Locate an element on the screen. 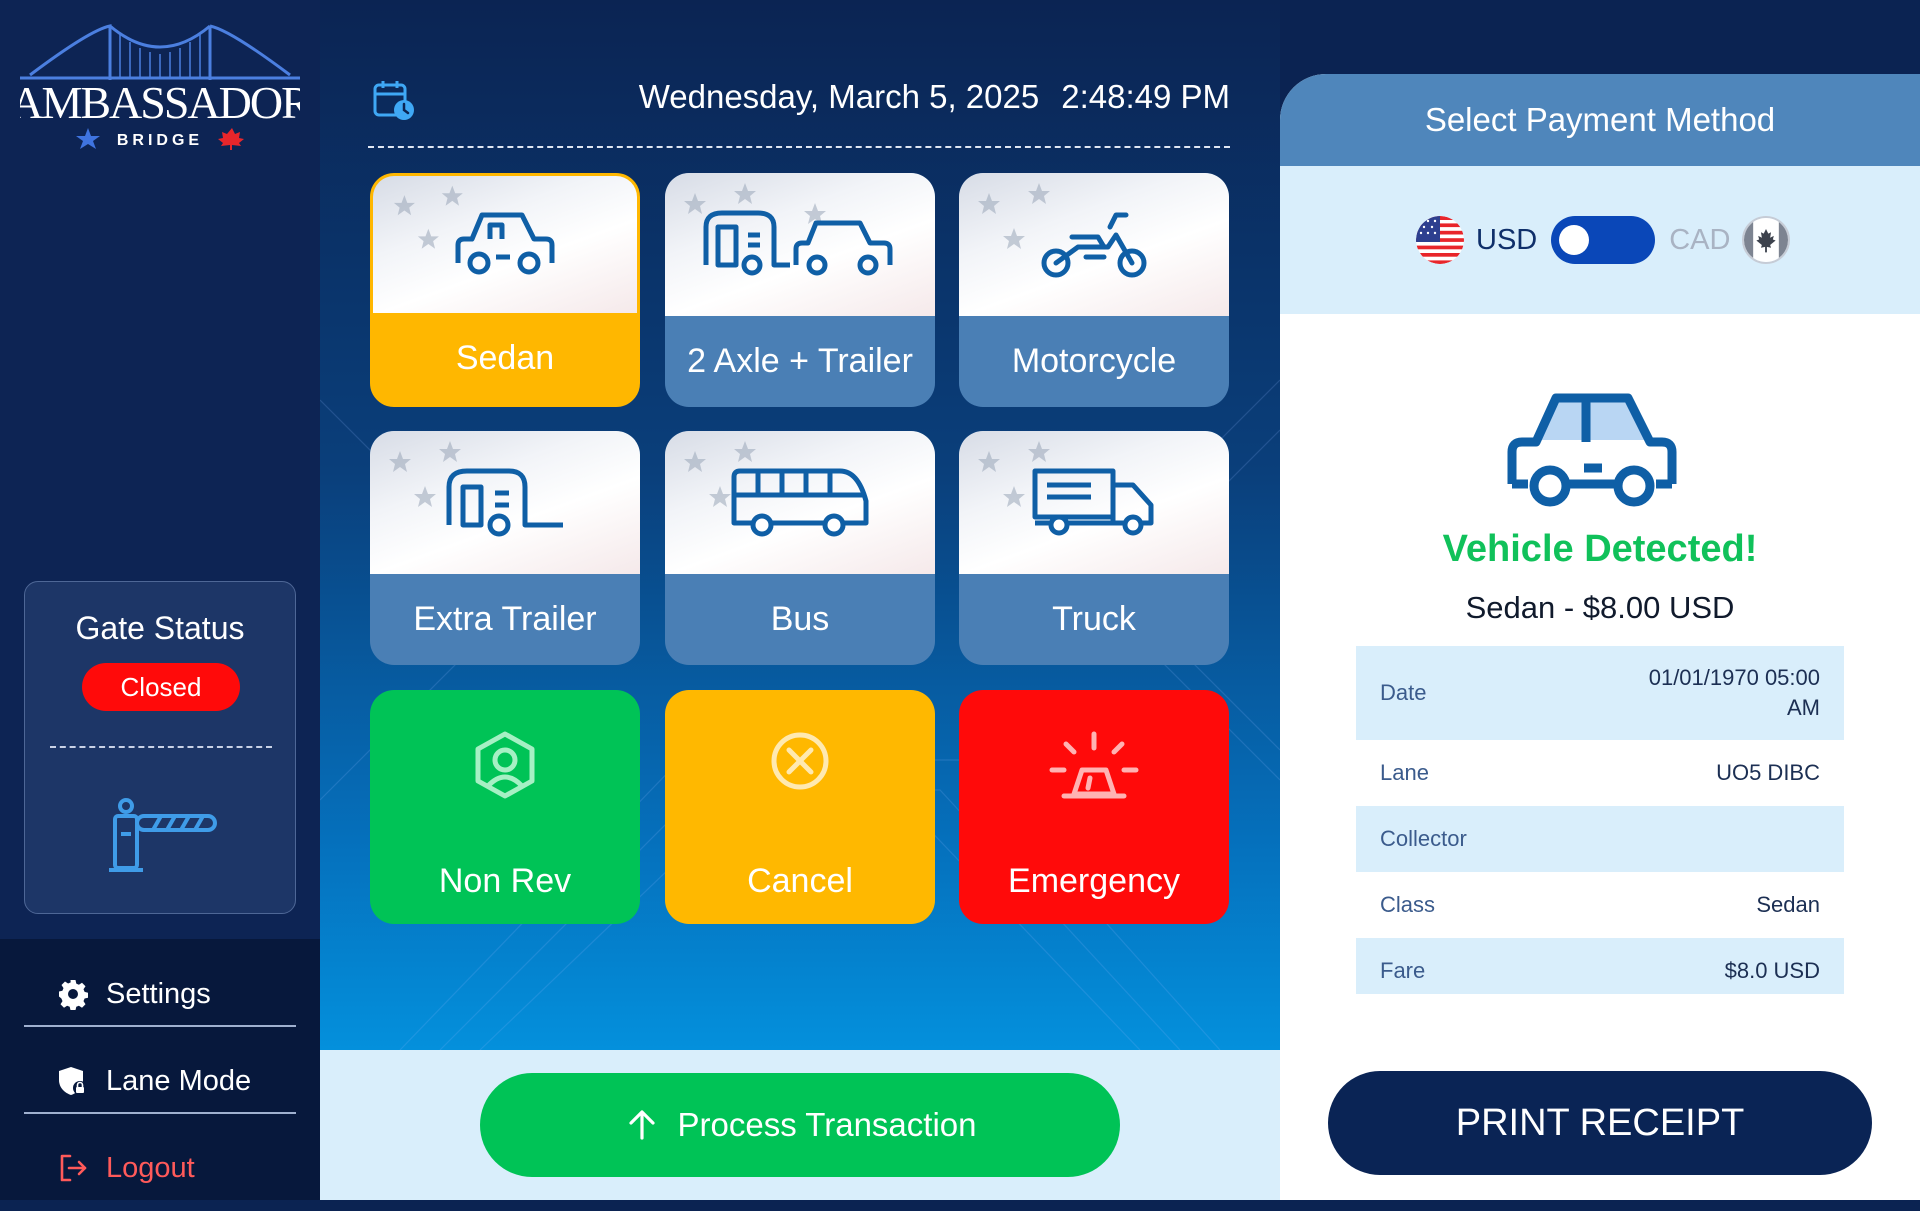 Image resolution: width=1920 pixels, height=1211 pixels. lane-label: Lane is located at coordinates (1404, 772).